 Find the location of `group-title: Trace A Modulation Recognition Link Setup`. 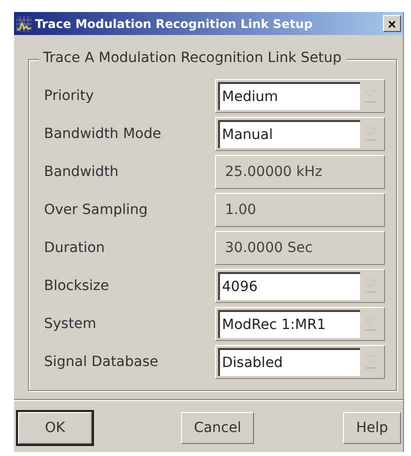

group-title: Trace A Modulation Recognition Link Setup is located at coordinates (192, 58).